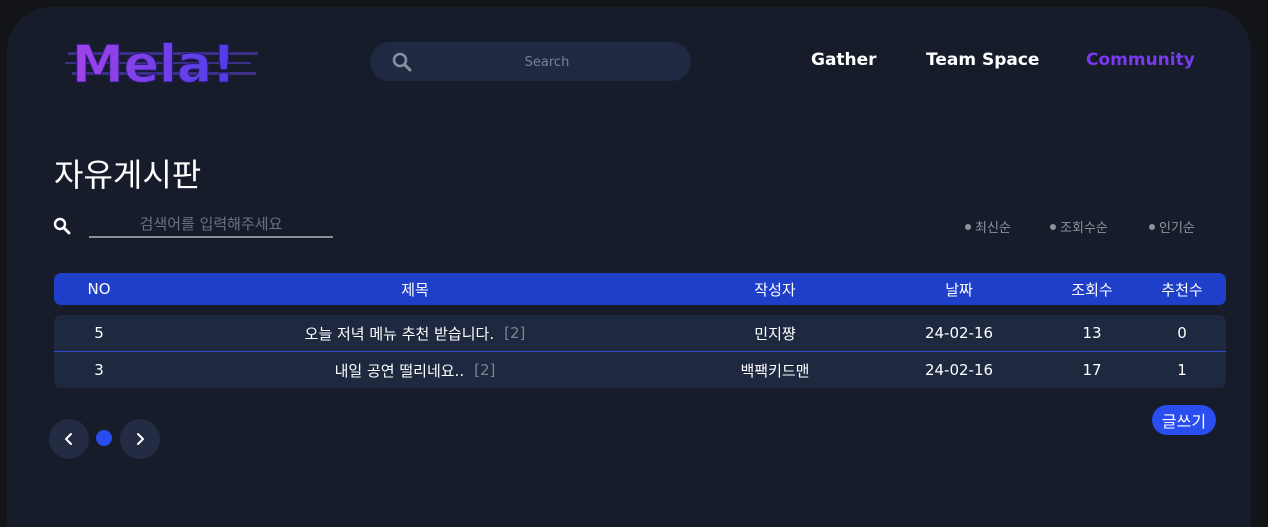 The image size is (1268, 527). What do you see at coordinates (399, 333) in the screenshot?
I see `row-title: 오늘 저녁 메뉴 추천 받습니다.` at bounding box center [399, 333].